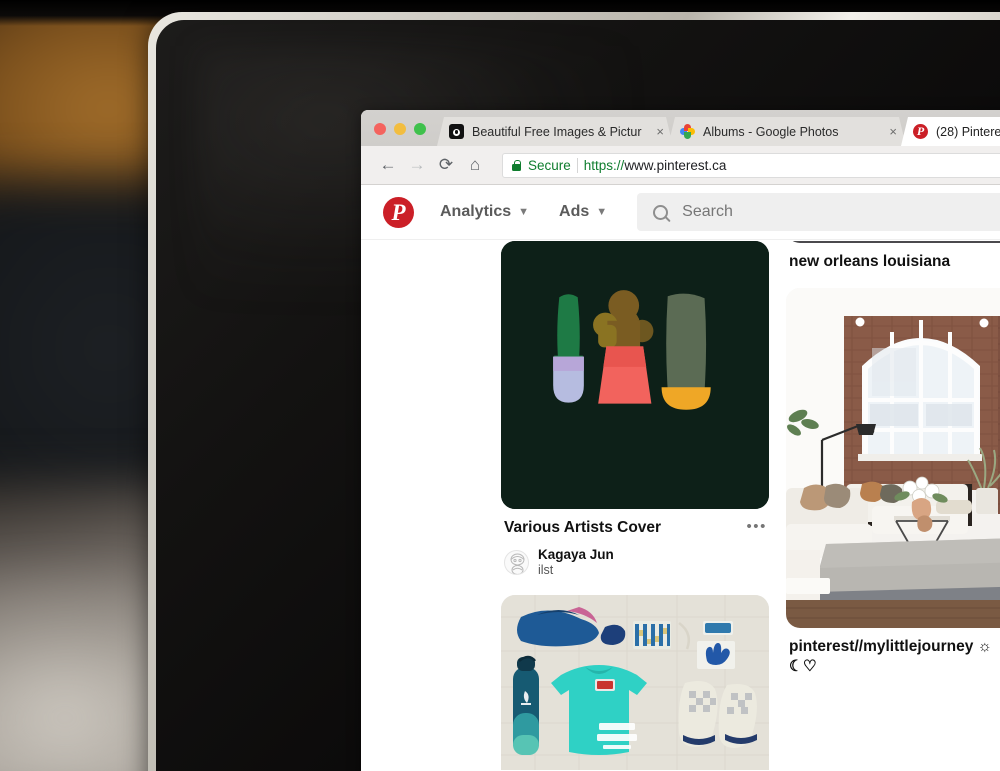  Describe the element at coordinates (546, 570) in the screenshot. I see `pin-author-board: ilst` at that location.